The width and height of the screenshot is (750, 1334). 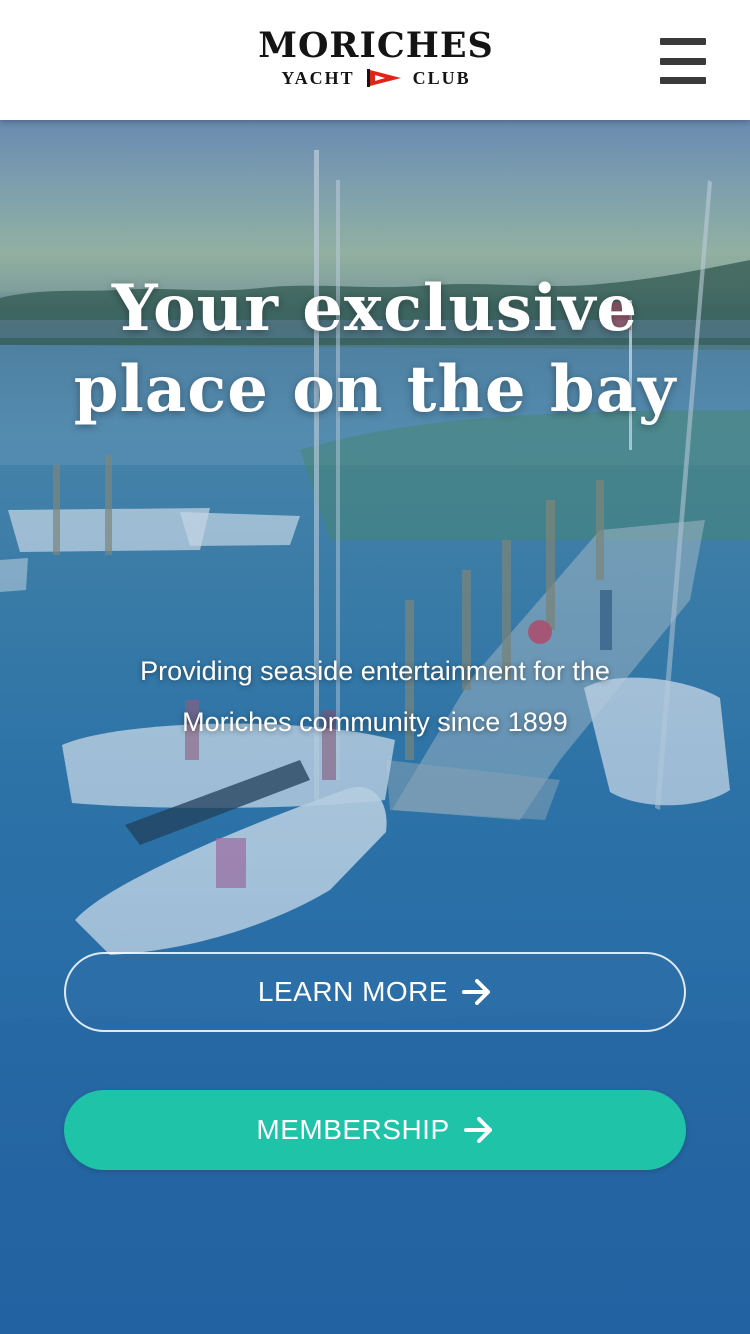 I want to click on hamburger-menu-icon, so click(x=685, y=61).